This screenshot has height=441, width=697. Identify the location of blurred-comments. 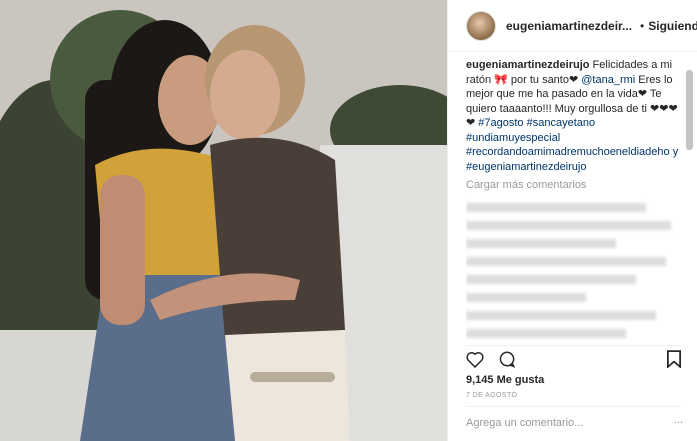
(573, 270).